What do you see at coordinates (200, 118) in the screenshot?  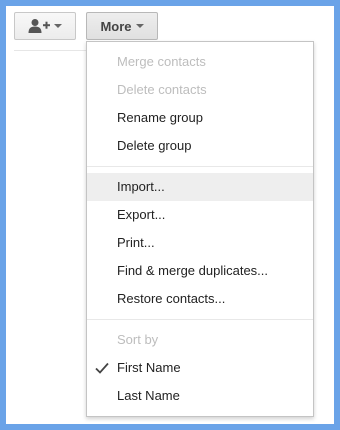 I see `menu-item-rename-group: Rename group` at bounding box center [200, 118].